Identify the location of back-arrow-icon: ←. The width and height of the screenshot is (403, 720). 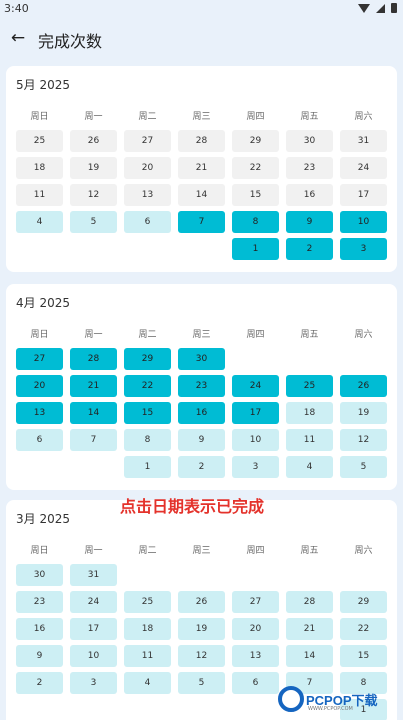
(18, 38).